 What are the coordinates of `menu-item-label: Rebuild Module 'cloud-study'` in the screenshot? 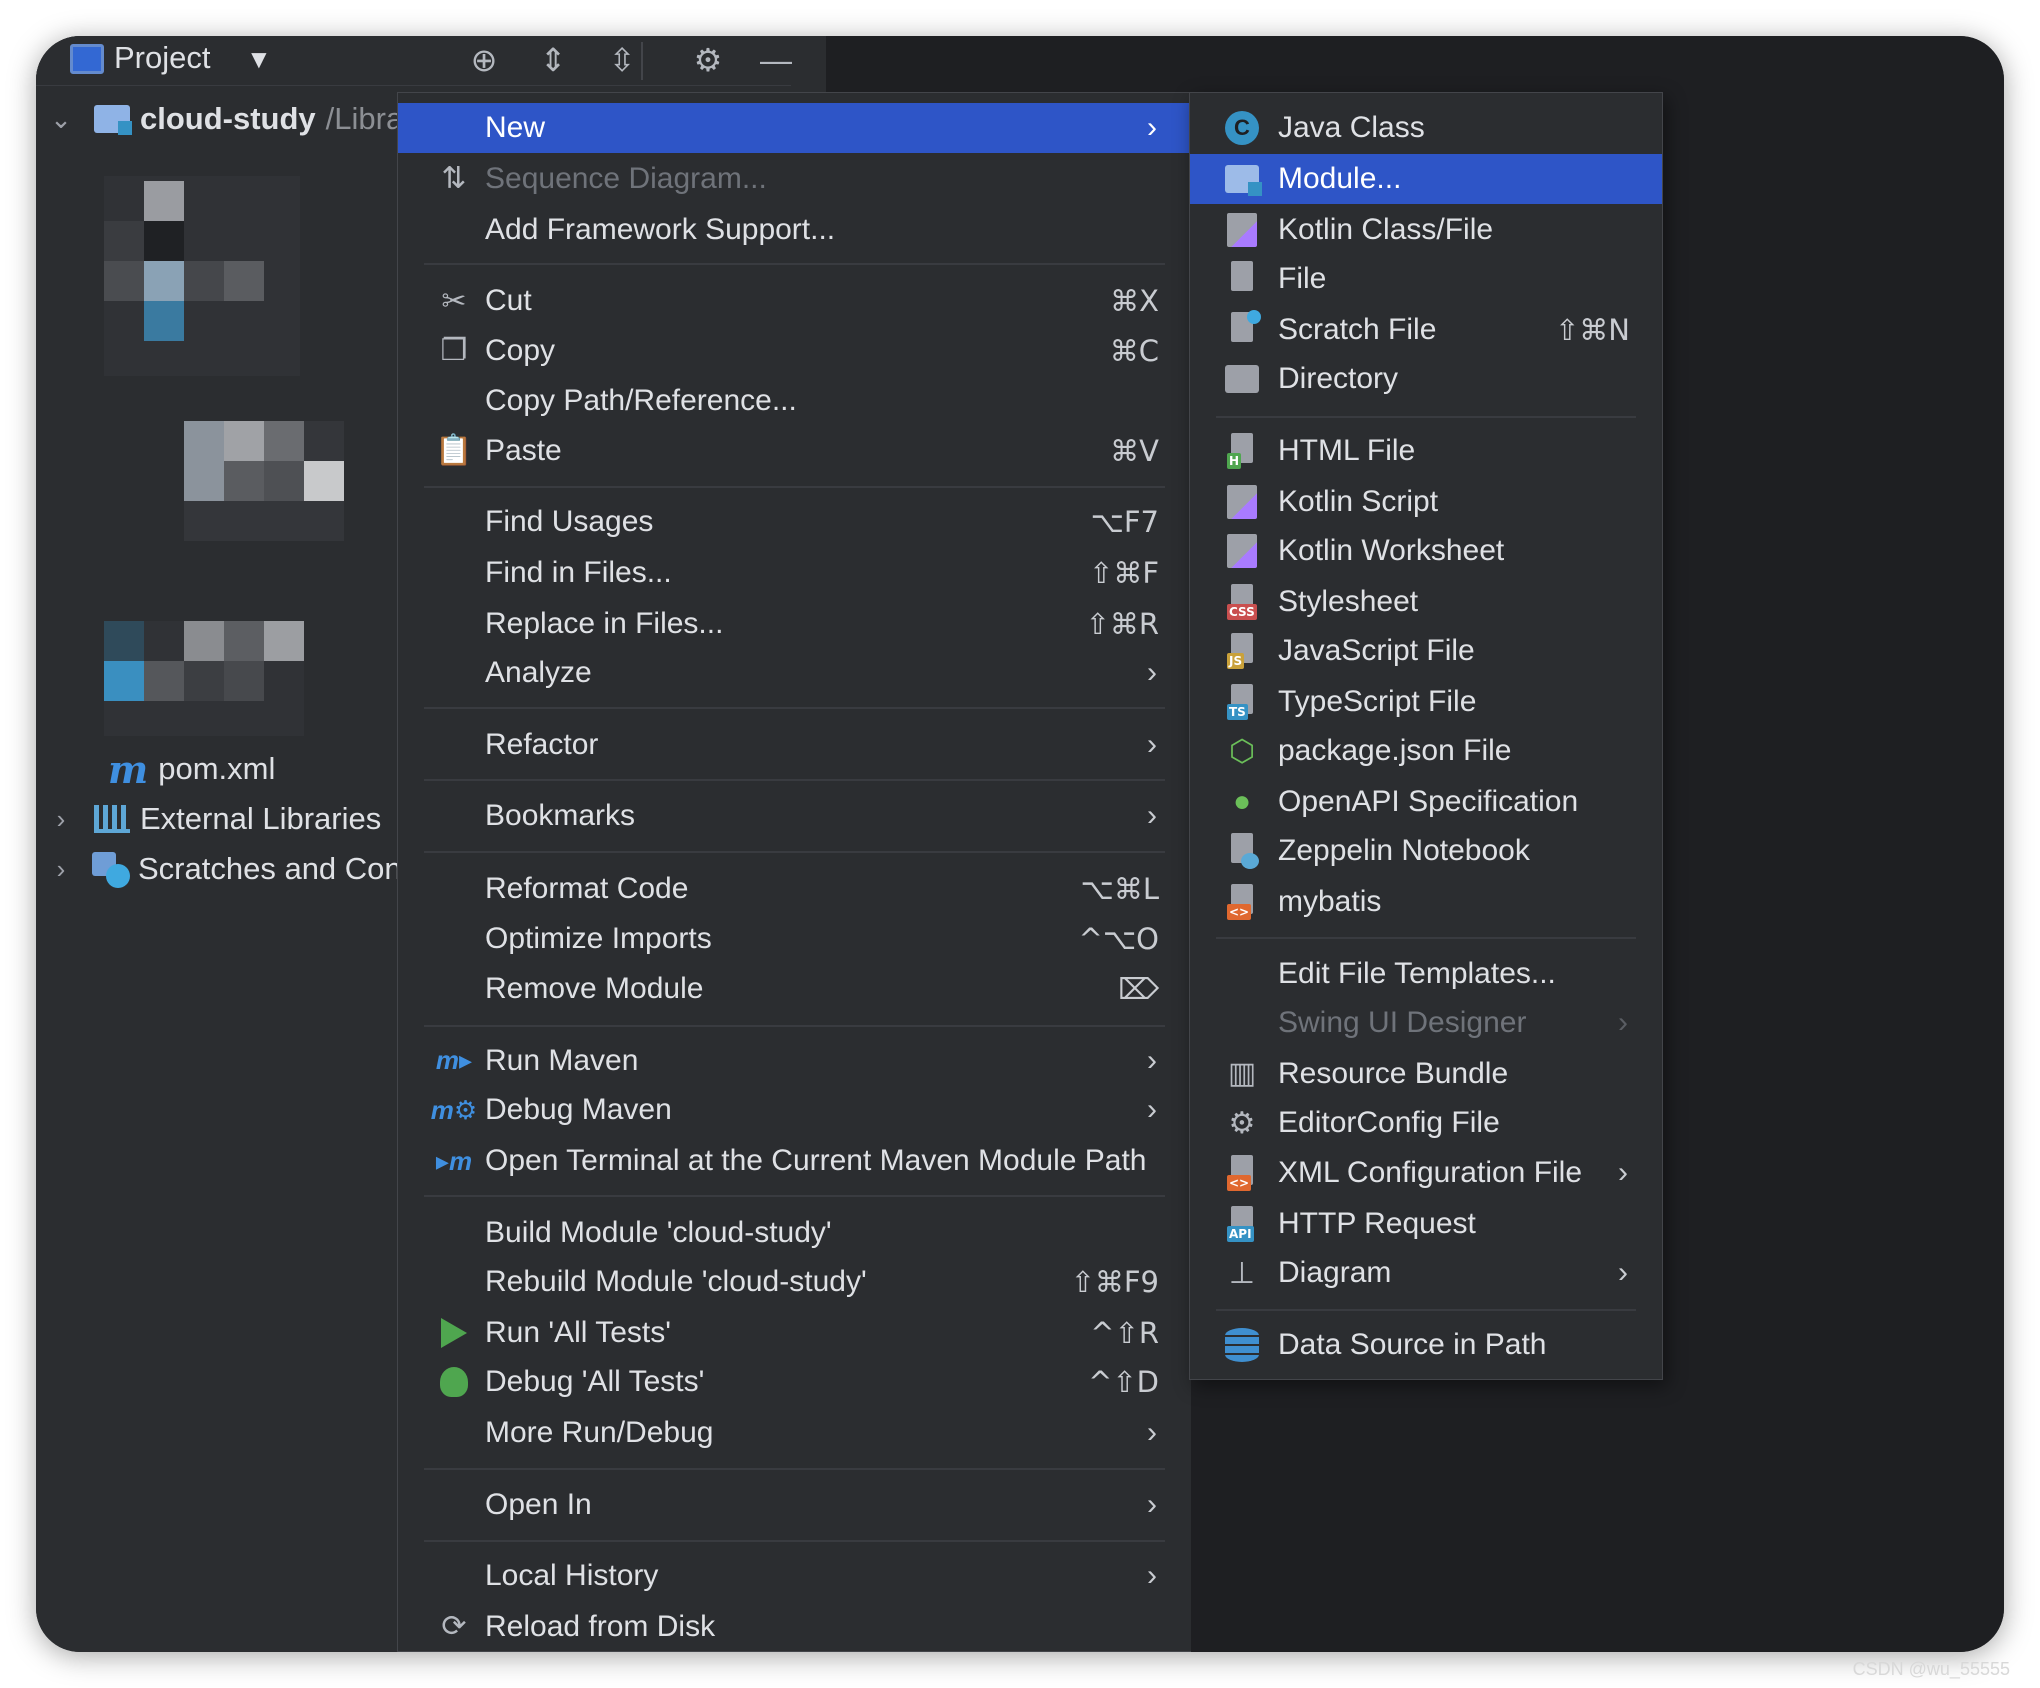 It's located at (676, 1282).